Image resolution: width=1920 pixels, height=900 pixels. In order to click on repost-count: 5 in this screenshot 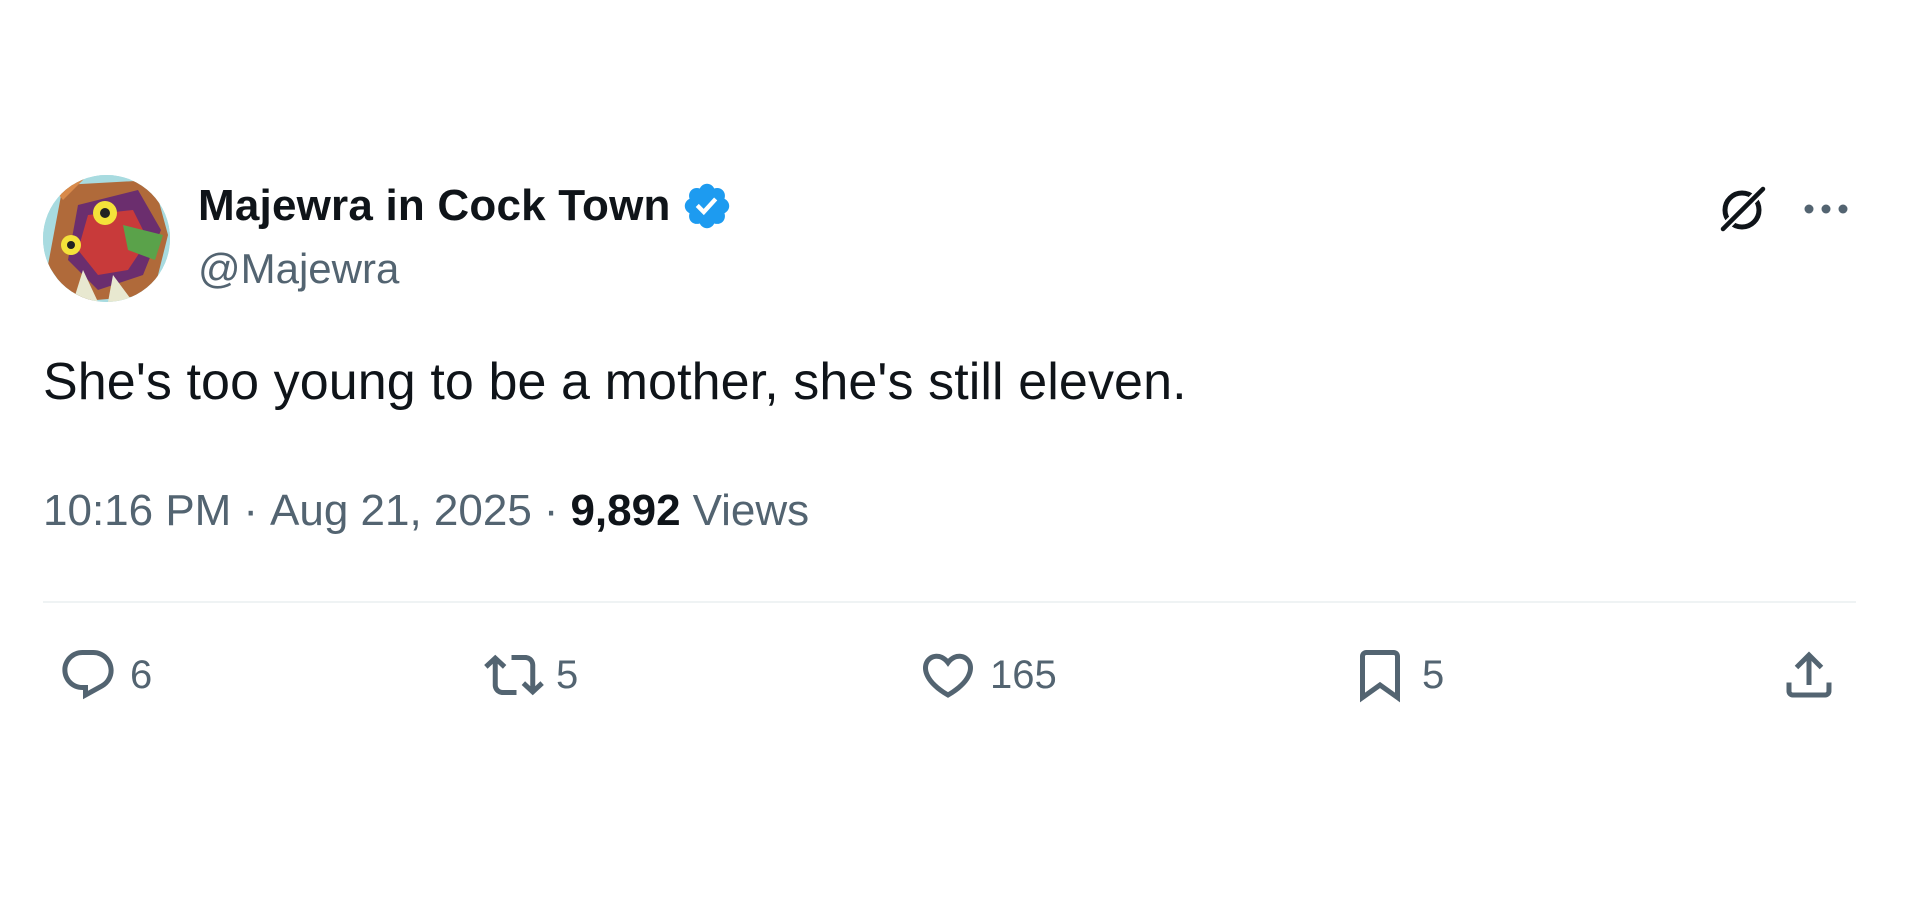, I will do `click(567, 674)`.